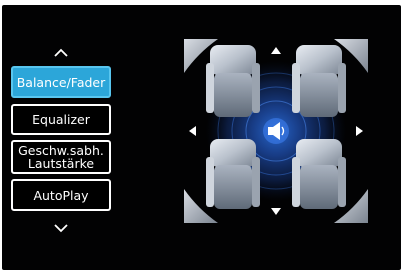 This screenshot has width=404, height=271. What do you see at coordinates (359, 131) in the screenshot?
I see `arrow-right-icon` at bounding box center [359, 131].